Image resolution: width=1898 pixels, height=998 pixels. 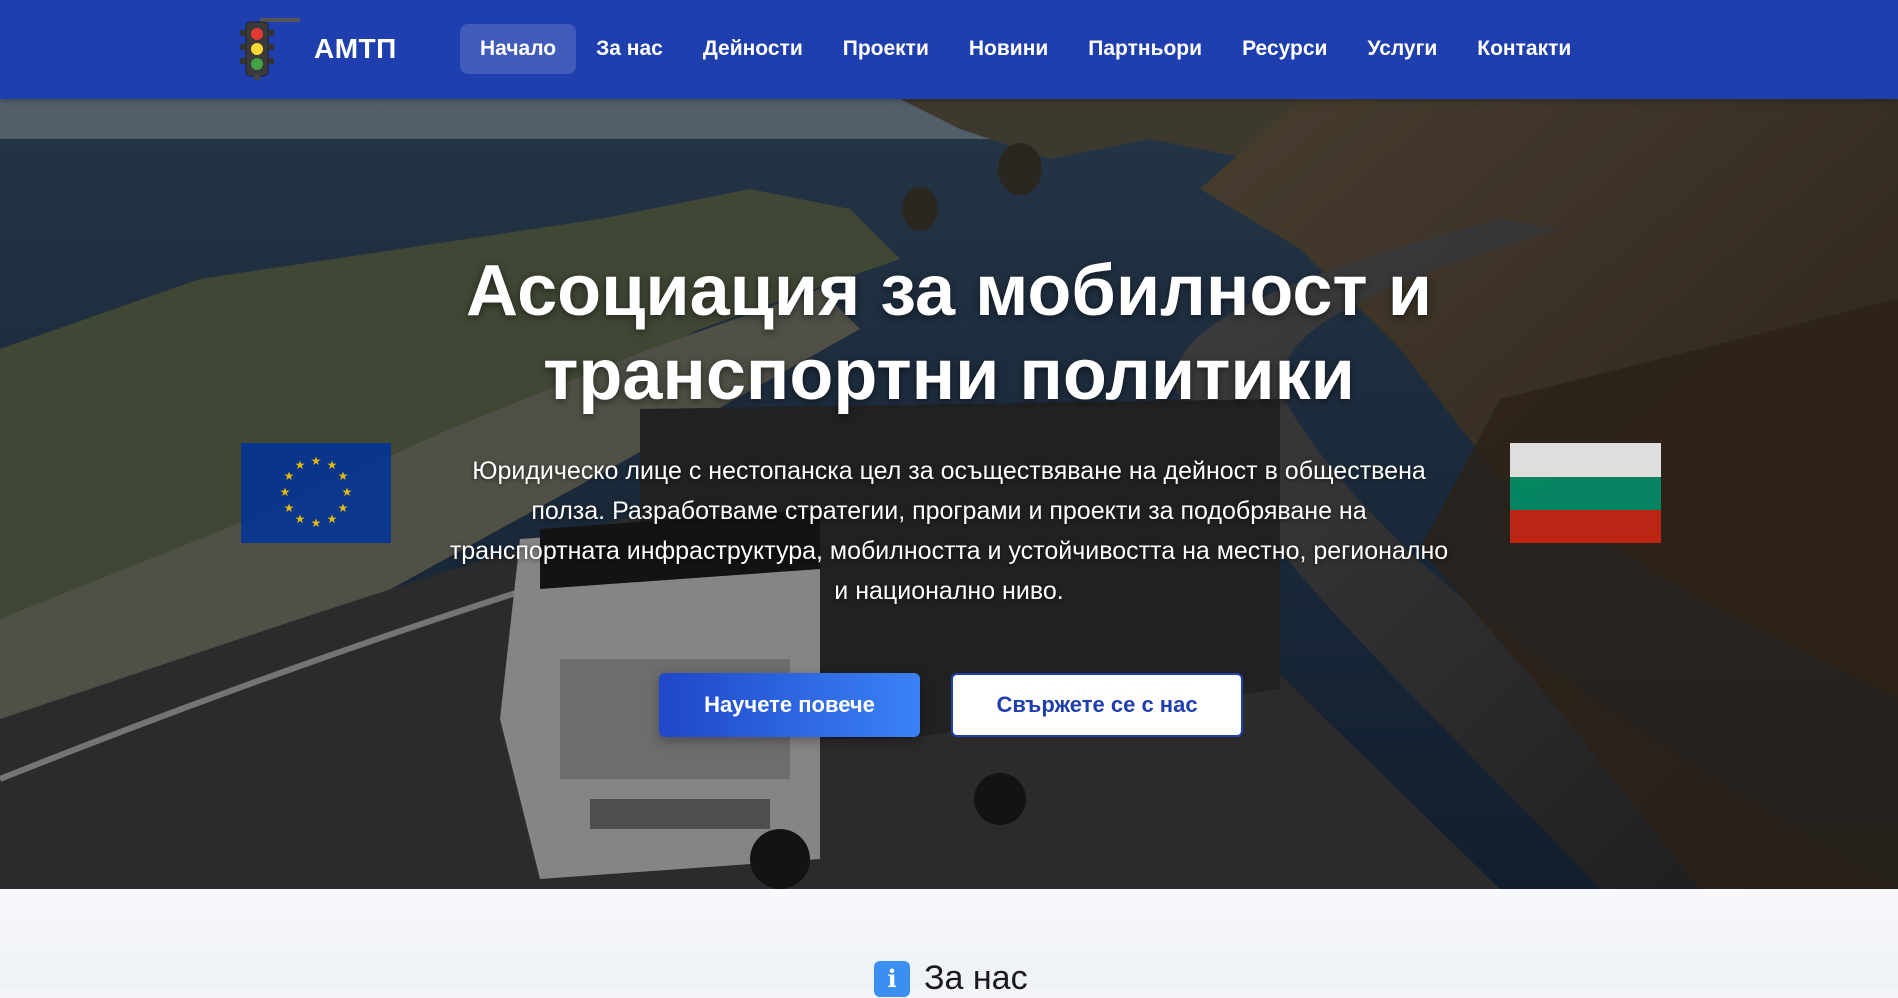 What do you see at coordinates (886, 49) in the screenshot?
I see `nav-item-projects: Проекти` at bounding box center [886, 49].